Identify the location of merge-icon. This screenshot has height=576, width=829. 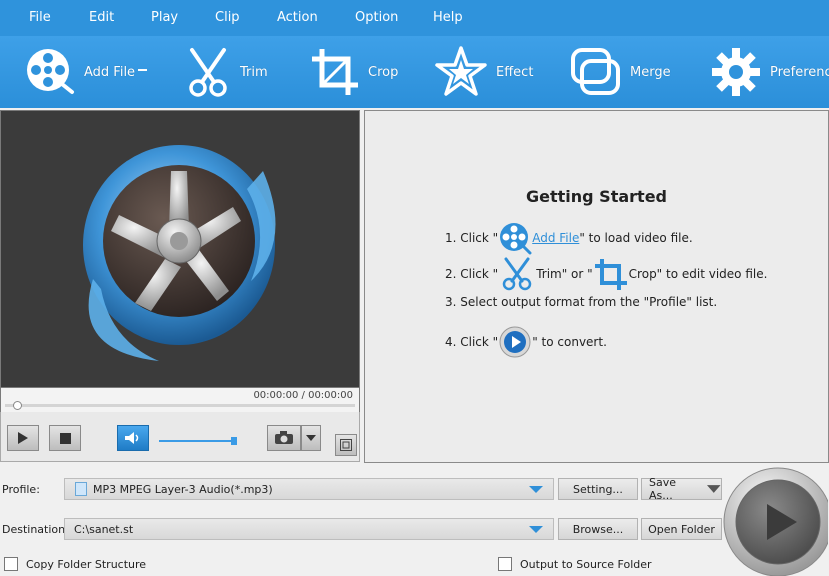
(595, 71).